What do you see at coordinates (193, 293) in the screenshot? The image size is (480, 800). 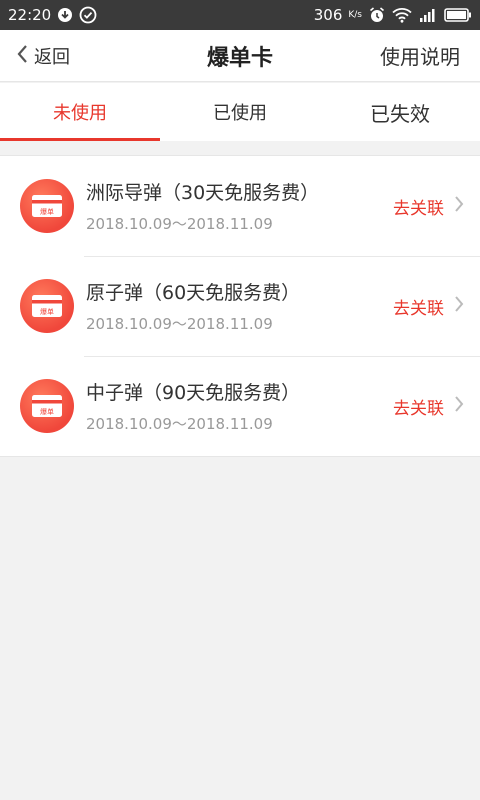 I see `card-title: 原子弹（60天免服务费）` at bounding box center [193, 293].